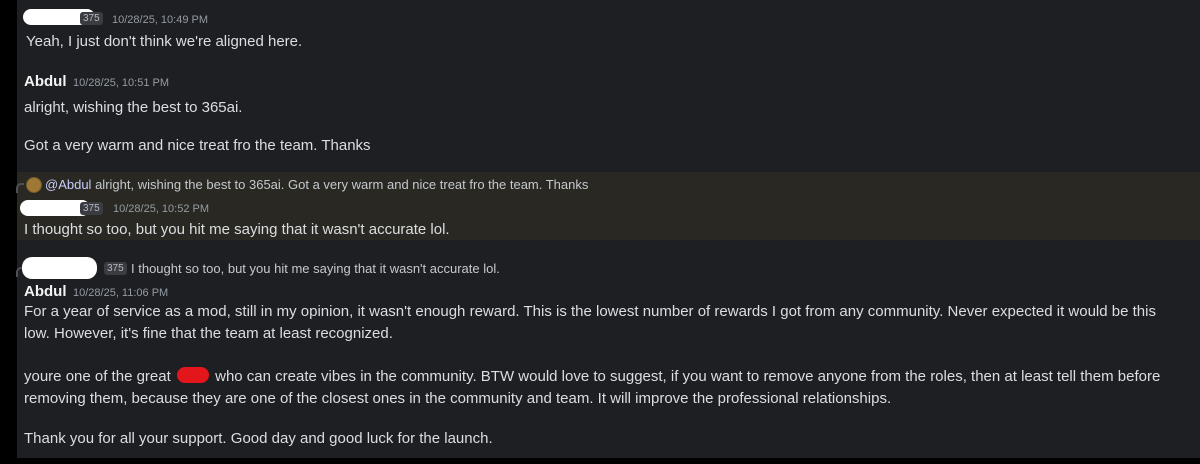  I want to click on avatar, so click(34, 185).